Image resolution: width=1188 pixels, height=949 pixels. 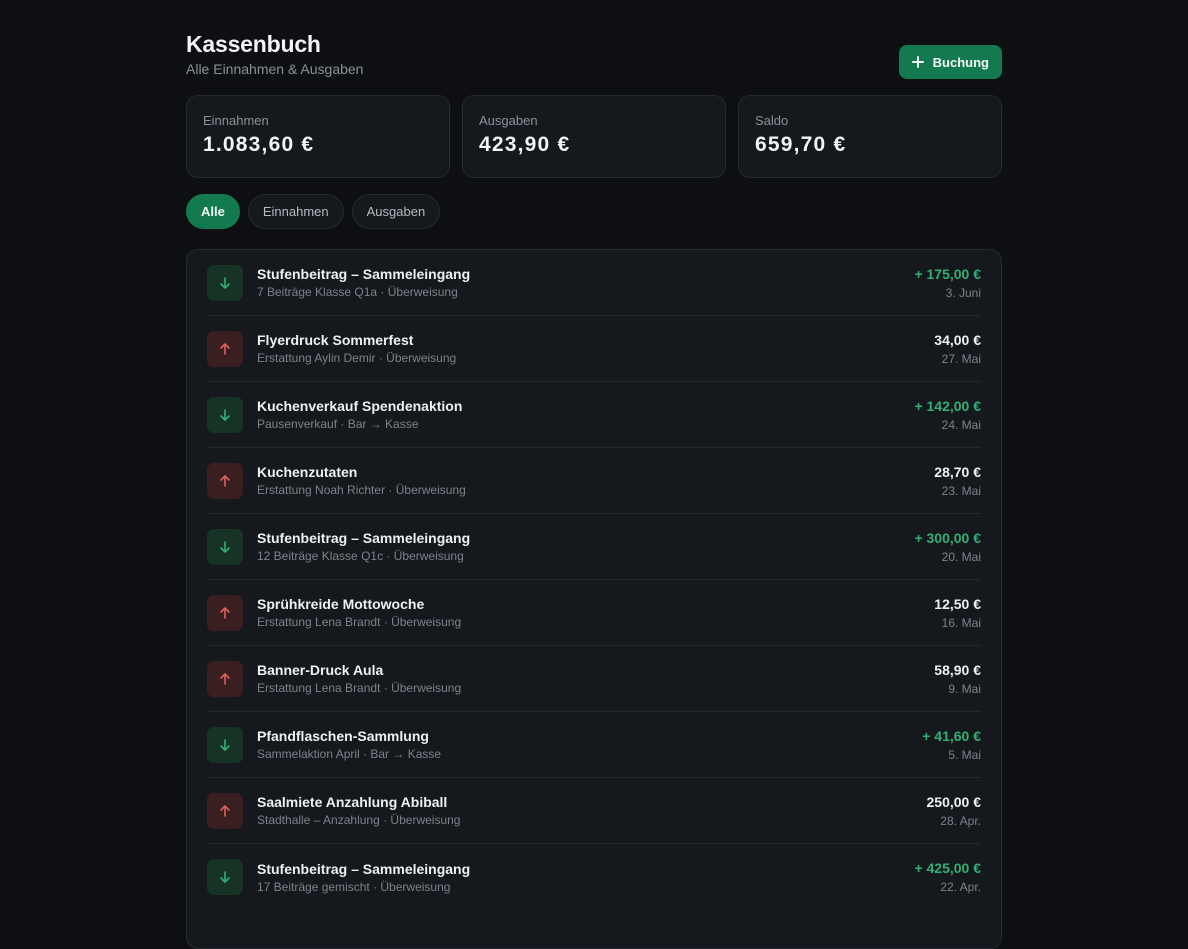 What do you see at coordinates (357, 358) in the screenshot?
I see `transaction-subtitle: Erstattung Aylin Demir · Überweisung` at bounding box center [357, 358].